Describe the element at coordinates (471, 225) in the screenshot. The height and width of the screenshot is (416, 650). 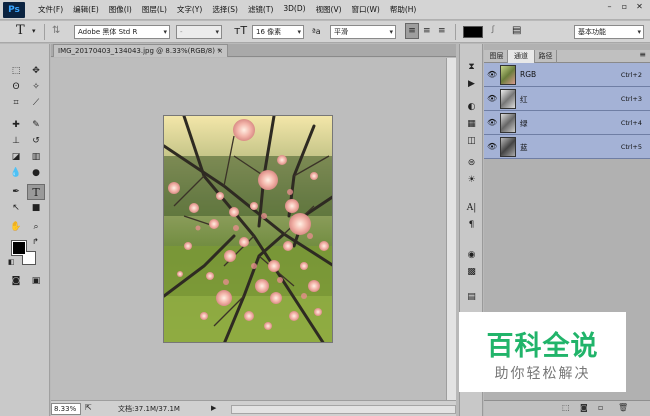
I see `paragraph-panel-icon: ¶` at that location.